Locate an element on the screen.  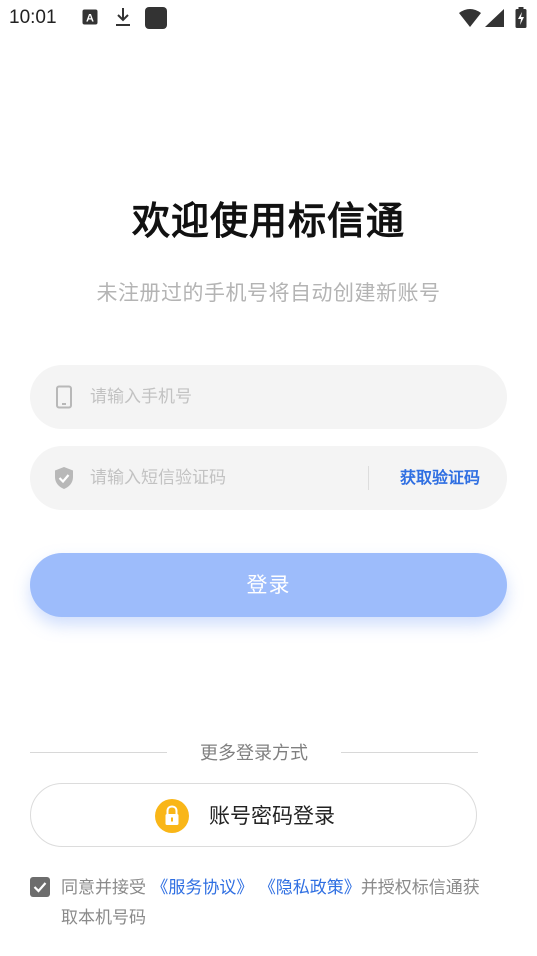
account-password-login-button: 账号密码登录 is located at coordinates (253, 815).